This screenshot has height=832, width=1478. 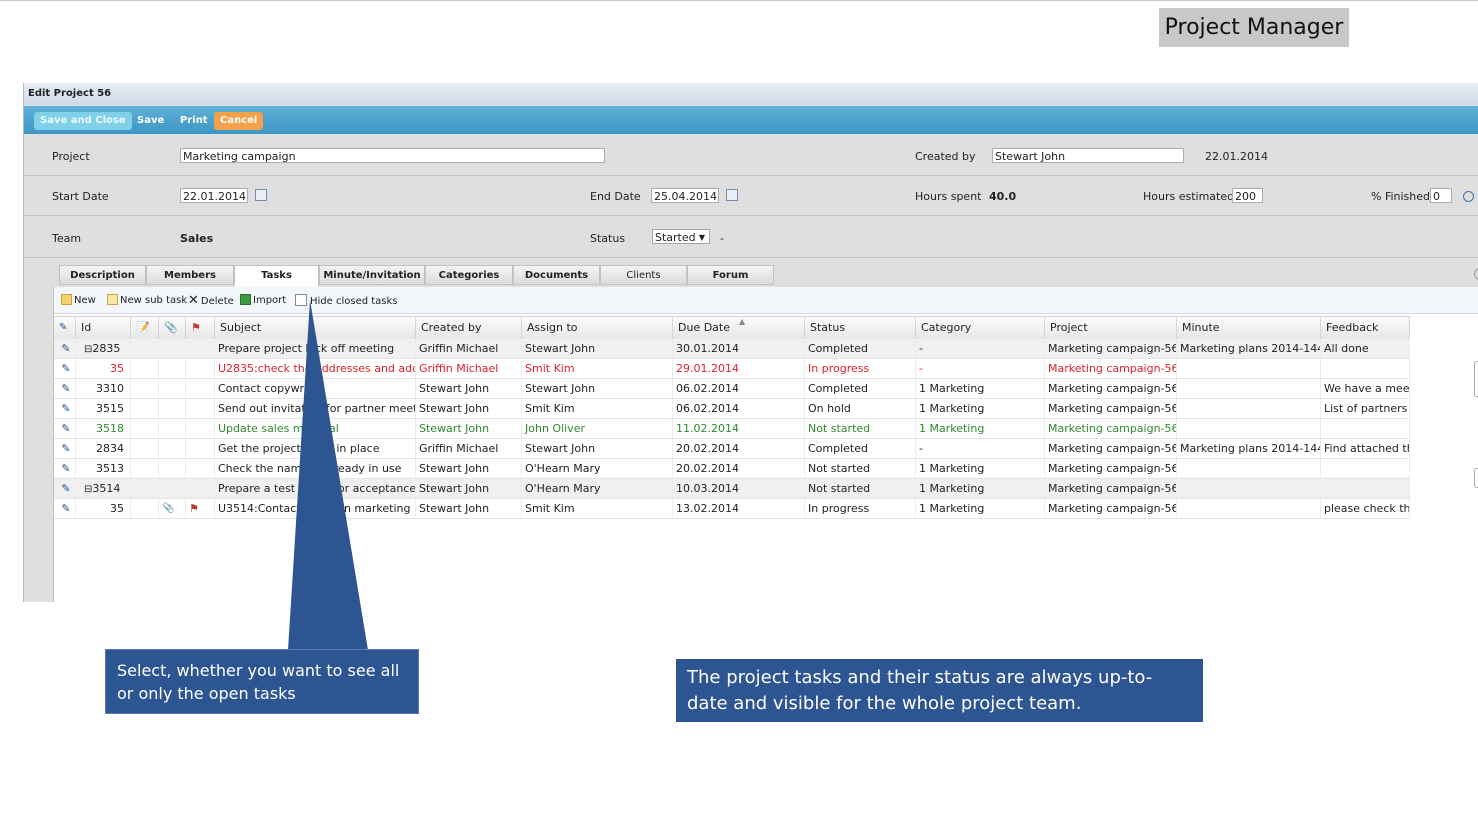 What do you see at coordinates (1189, 196) in the screenshot?
I see `hours-estimated-label: Hours estimated` at bounding box center [1189, 196].